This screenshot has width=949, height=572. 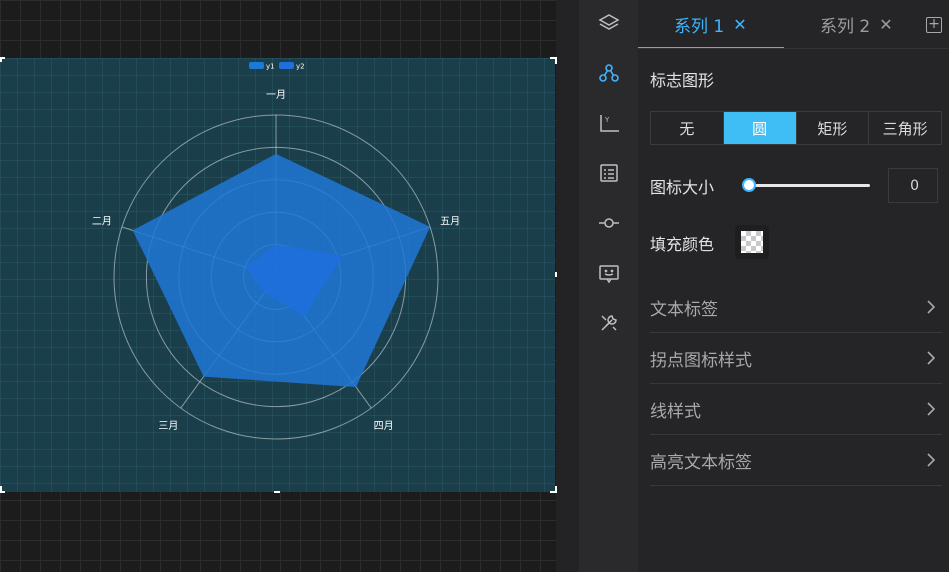 I want to click on legend-swatch-y2, so click(x=286, y=65).